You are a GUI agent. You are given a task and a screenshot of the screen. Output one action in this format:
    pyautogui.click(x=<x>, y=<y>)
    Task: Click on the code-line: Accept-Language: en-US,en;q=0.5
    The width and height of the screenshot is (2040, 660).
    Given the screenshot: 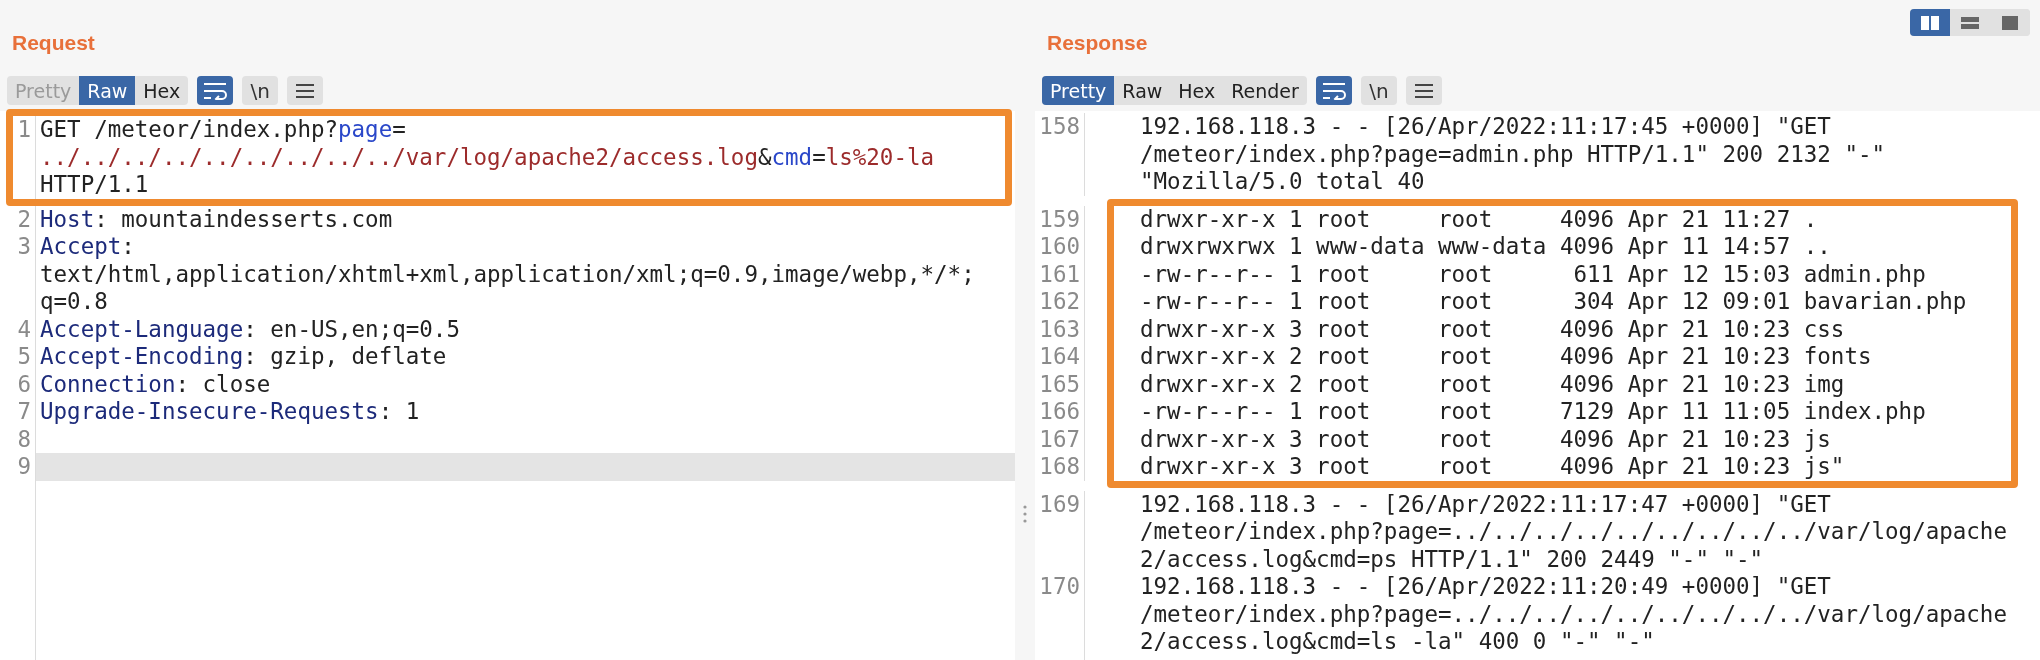 What is the action you would take?
    pyautogui.click(x=249, y=329)
    